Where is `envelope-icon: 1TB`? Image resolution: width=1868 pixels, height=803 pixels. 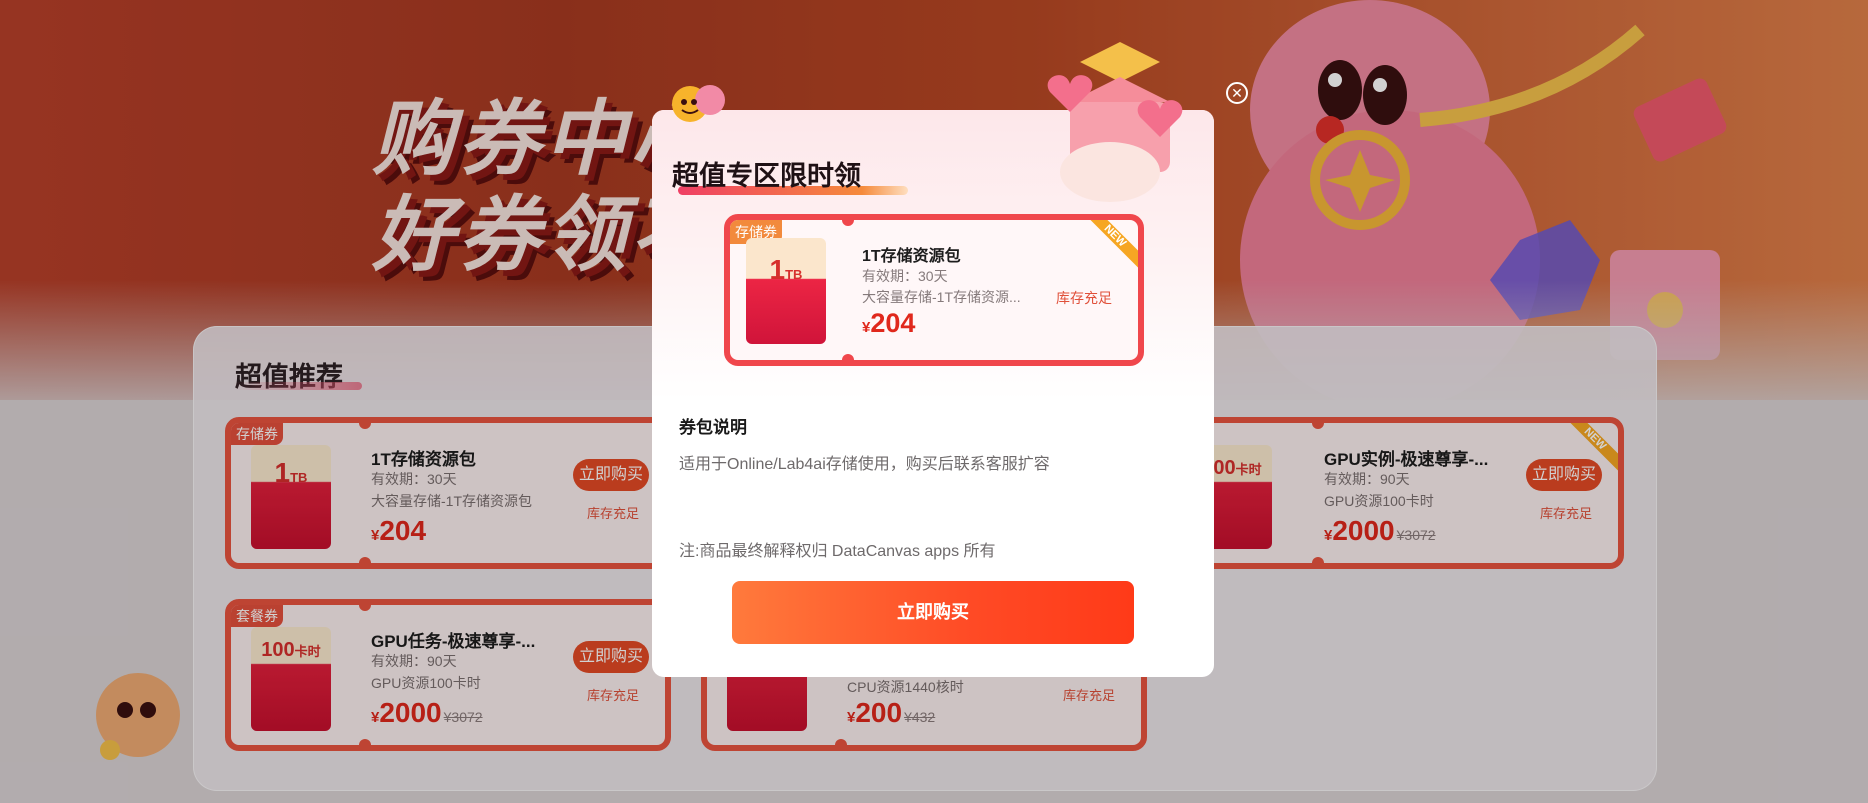 envelope-icon: 1TB is located at coordinates (786, 291).